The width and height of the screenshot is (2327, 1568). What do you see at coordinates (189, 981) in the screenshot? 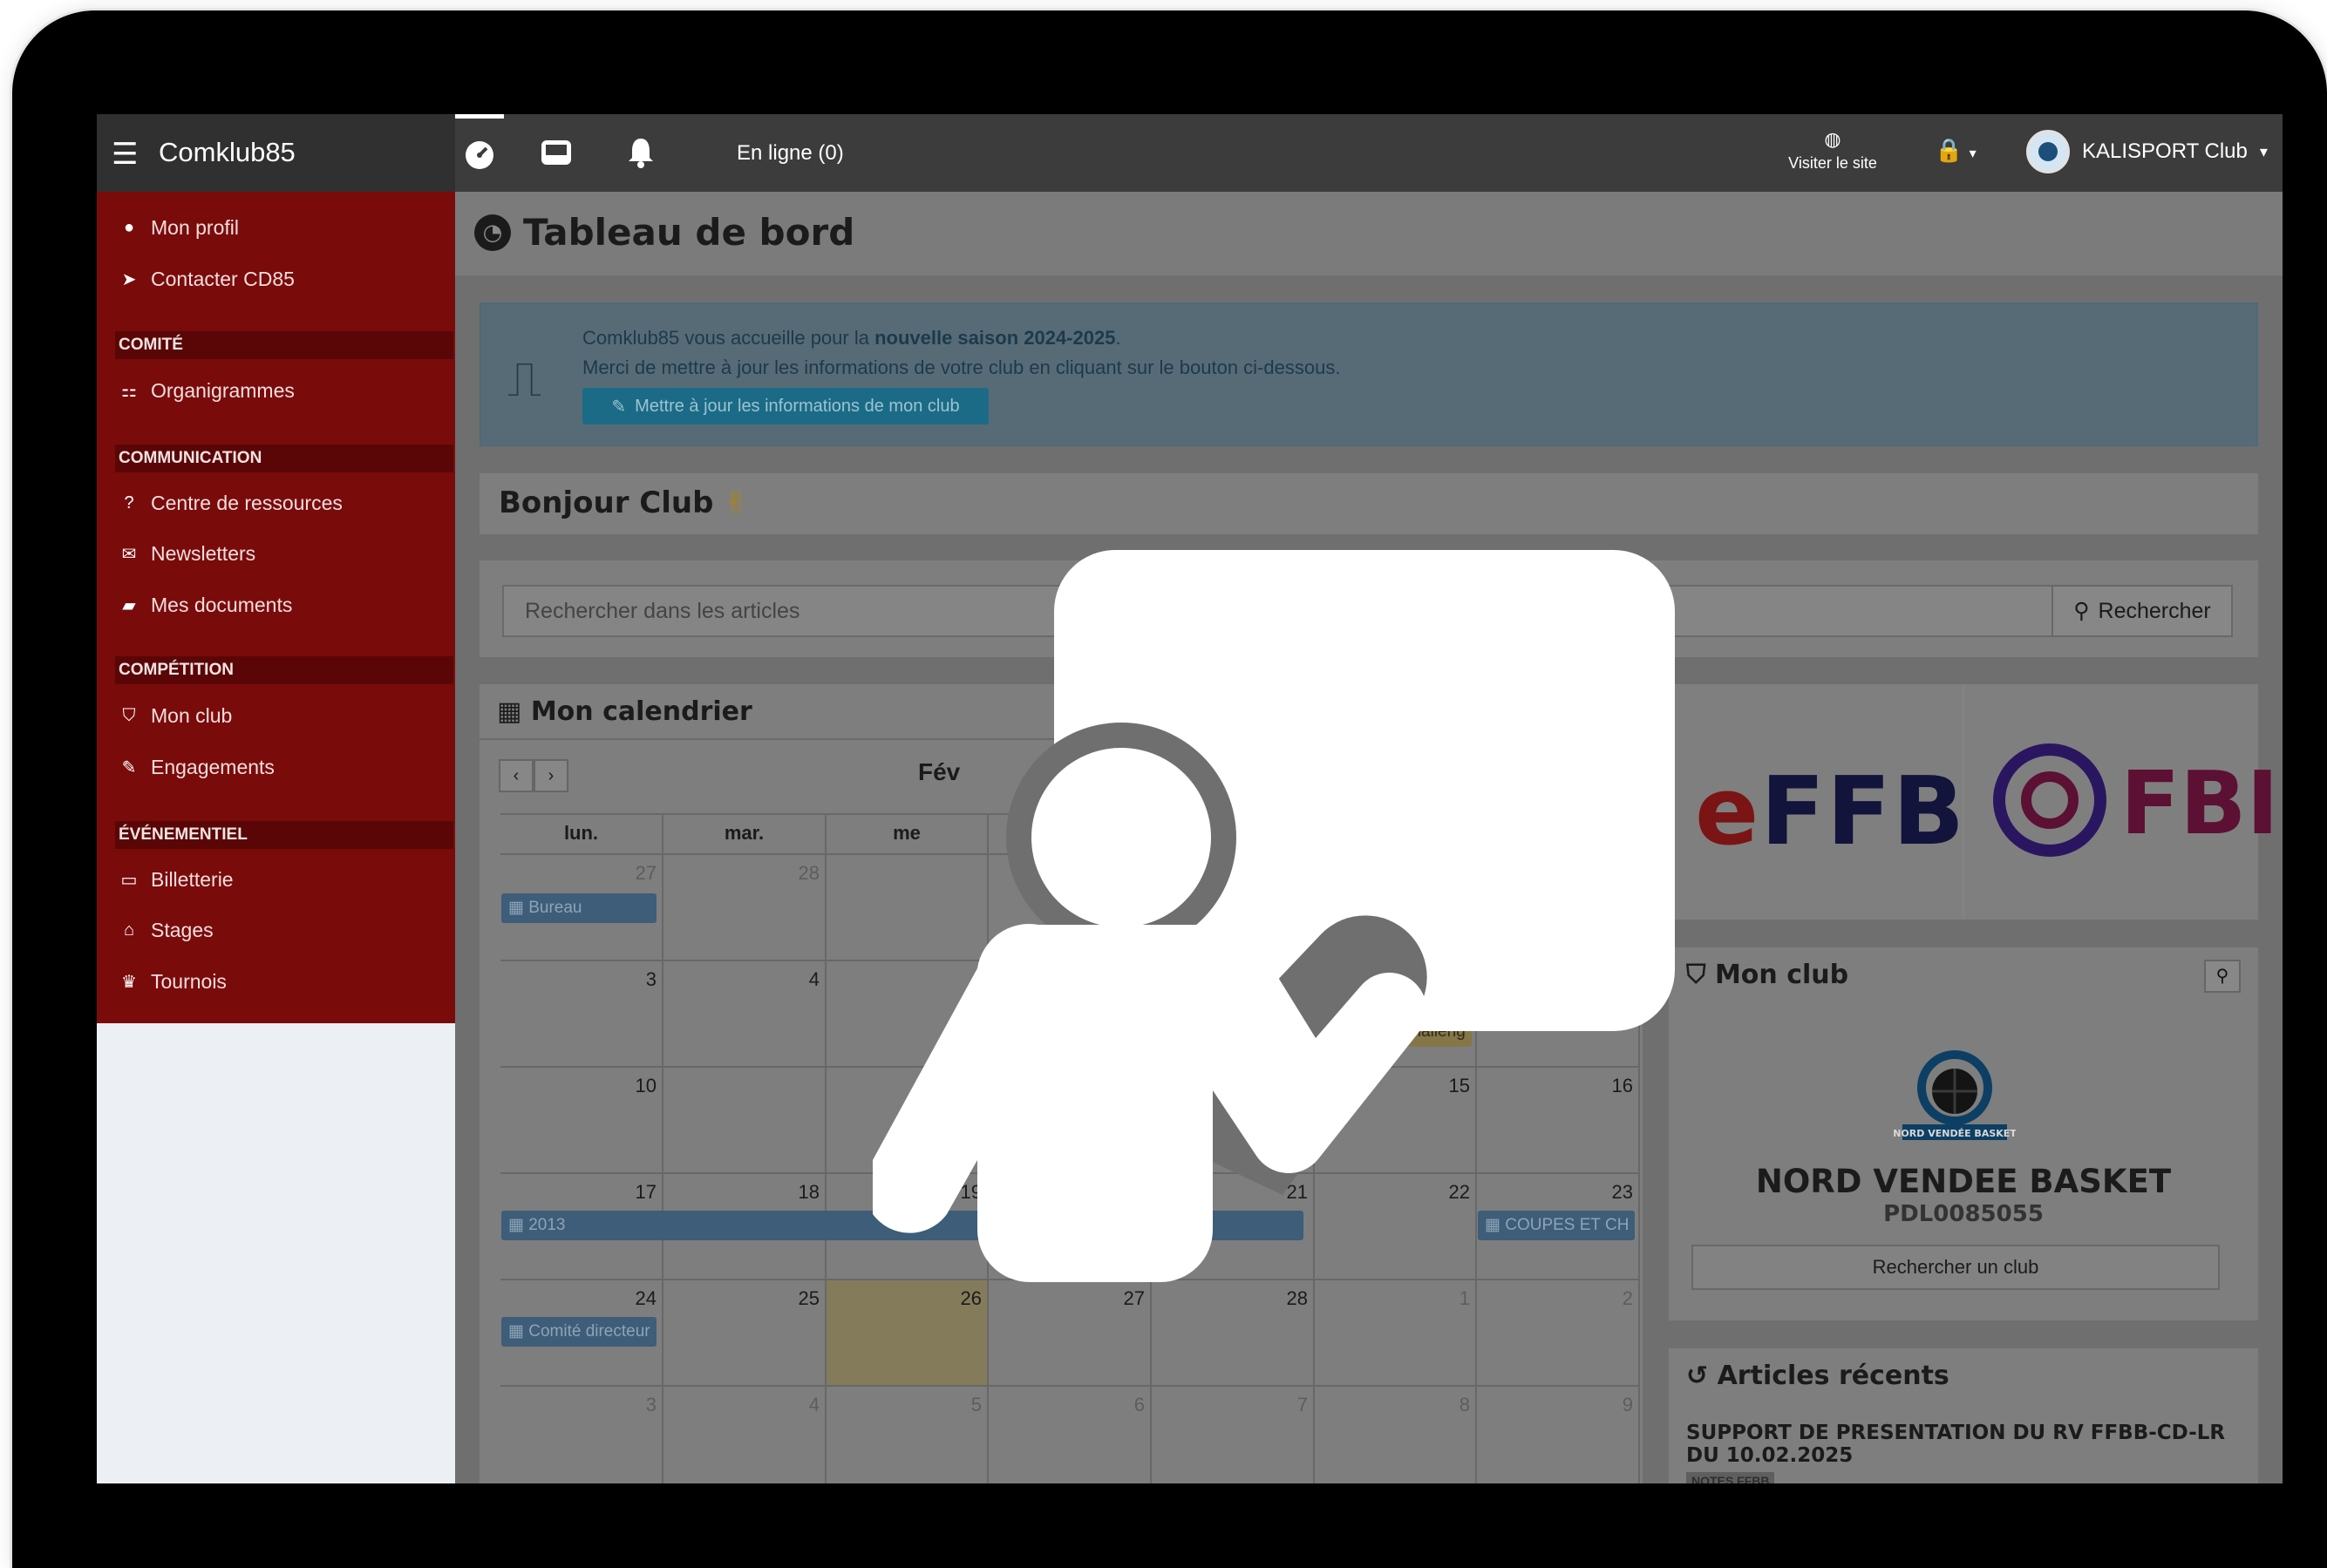
I see `sidebar-item-label: Tournois` at bounding box center [189, 981].